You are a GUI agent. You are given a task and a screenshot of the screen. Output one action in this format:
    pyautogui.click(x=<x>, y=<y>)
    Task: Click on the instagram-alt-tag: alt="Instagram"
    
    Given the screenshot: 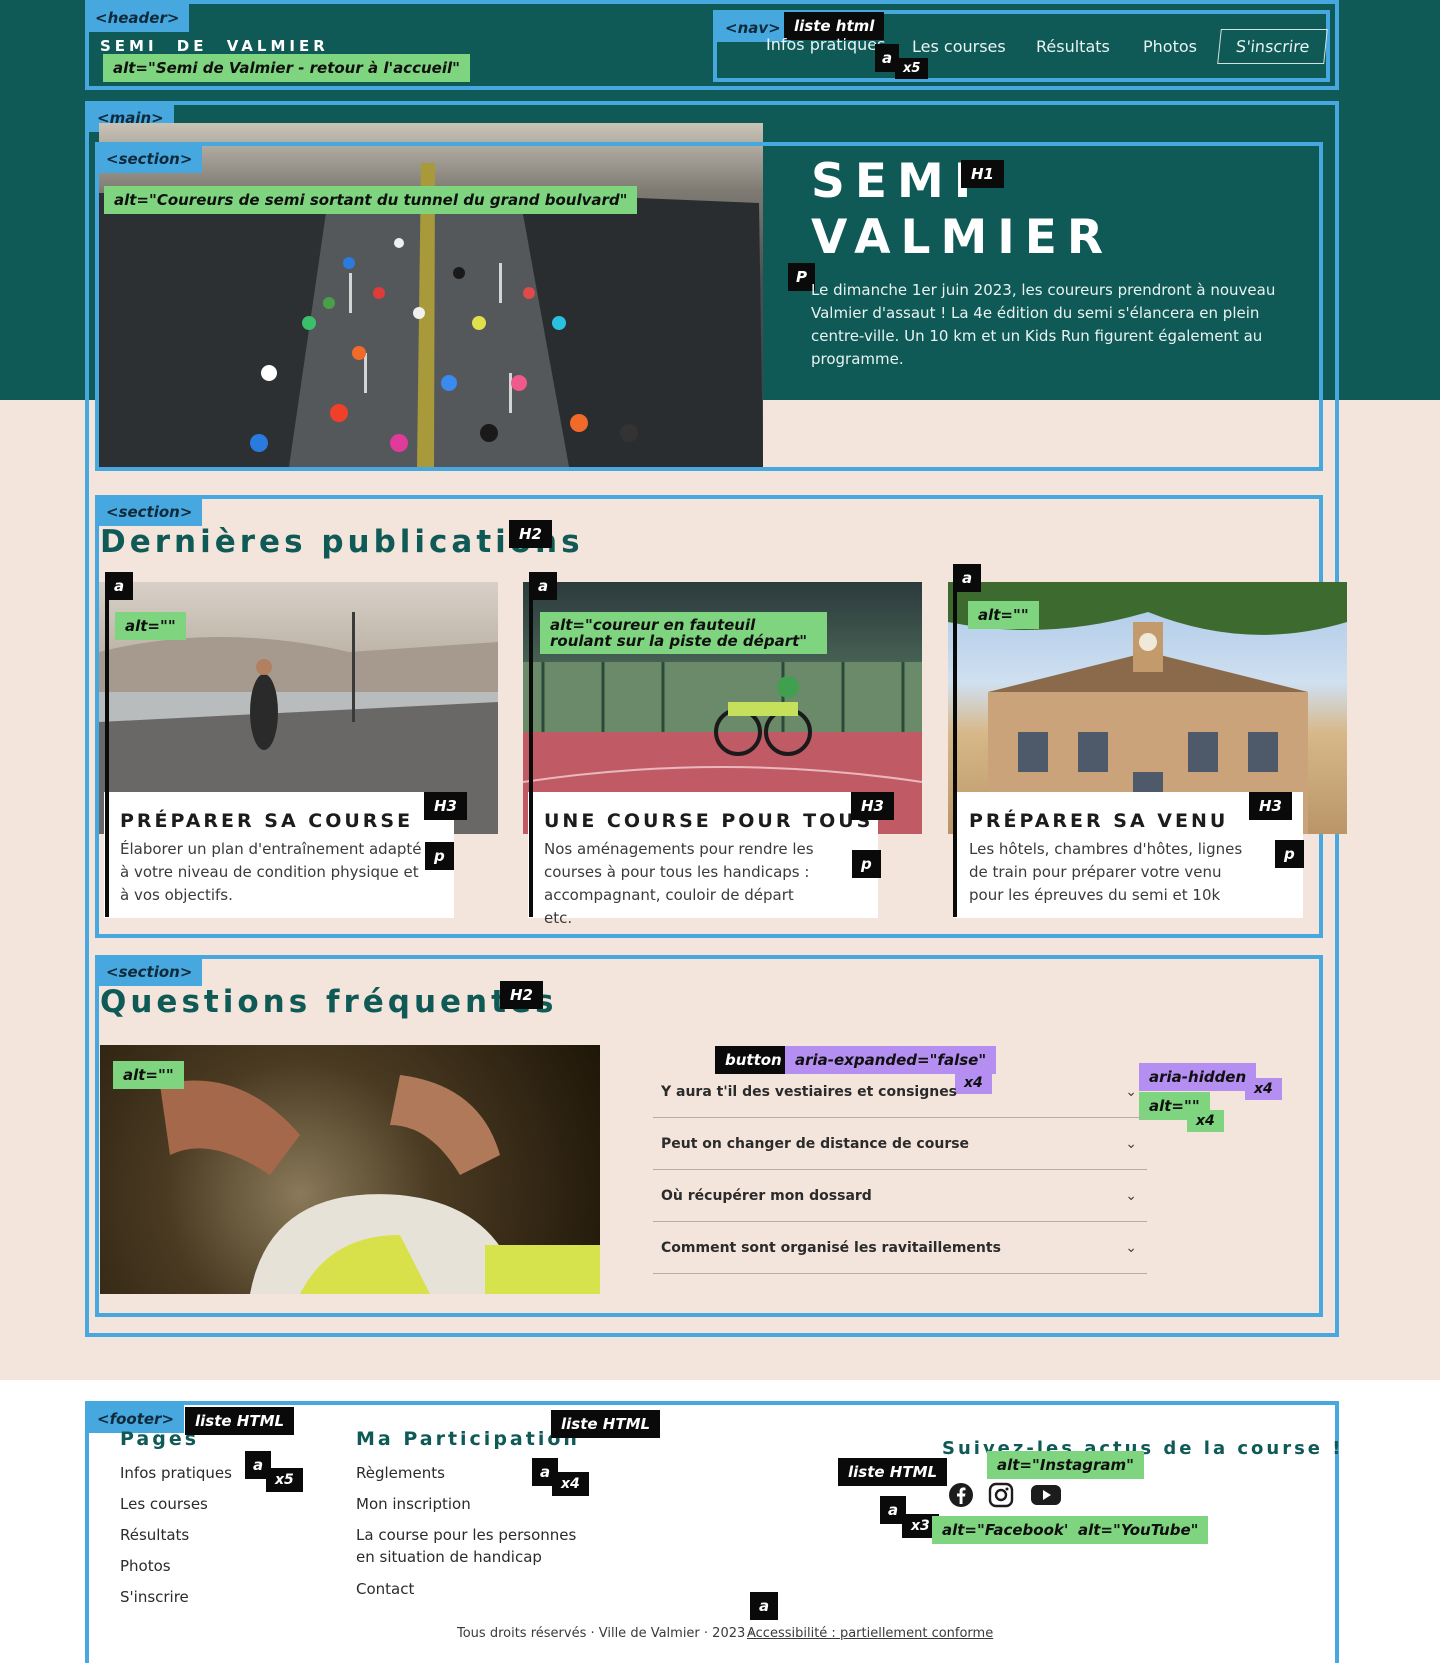 What is the action you would take?
    pyautogui.click(x=1065, y=1465)
    